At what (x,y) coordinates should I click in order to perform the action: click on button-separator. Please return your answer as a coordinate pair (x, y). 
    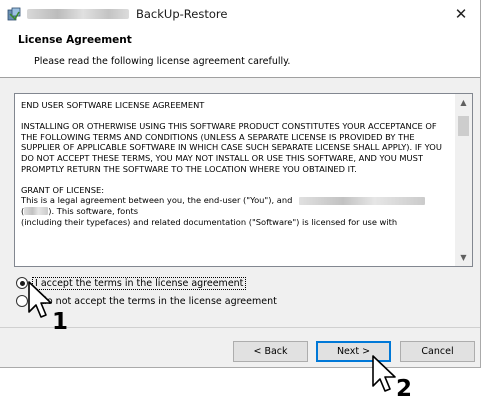
    Looking at the image, I should click on (240, 327).